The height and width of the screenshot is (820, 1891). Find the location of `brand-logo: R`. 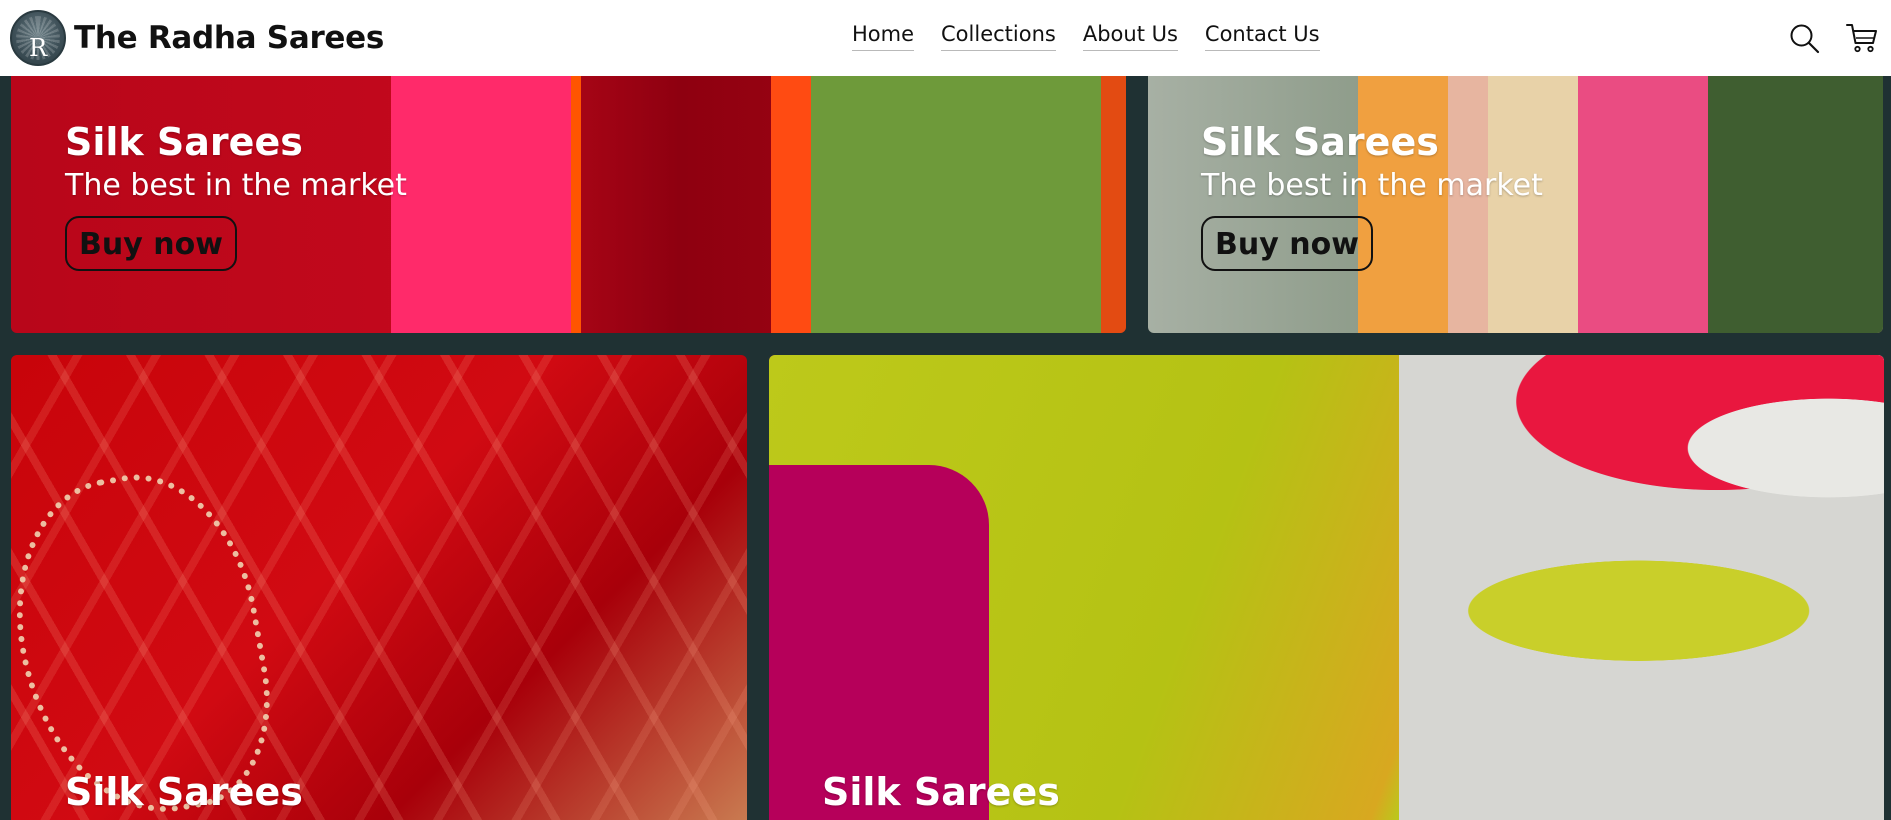

brand-logo: R is located at coordinates (38, 38).